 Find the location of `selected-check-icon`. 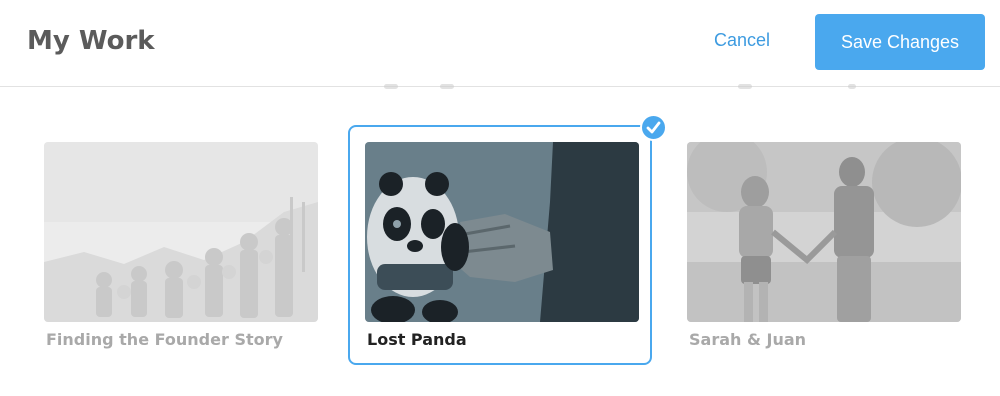

selected-check-icon is located at coordinates (653, 127).